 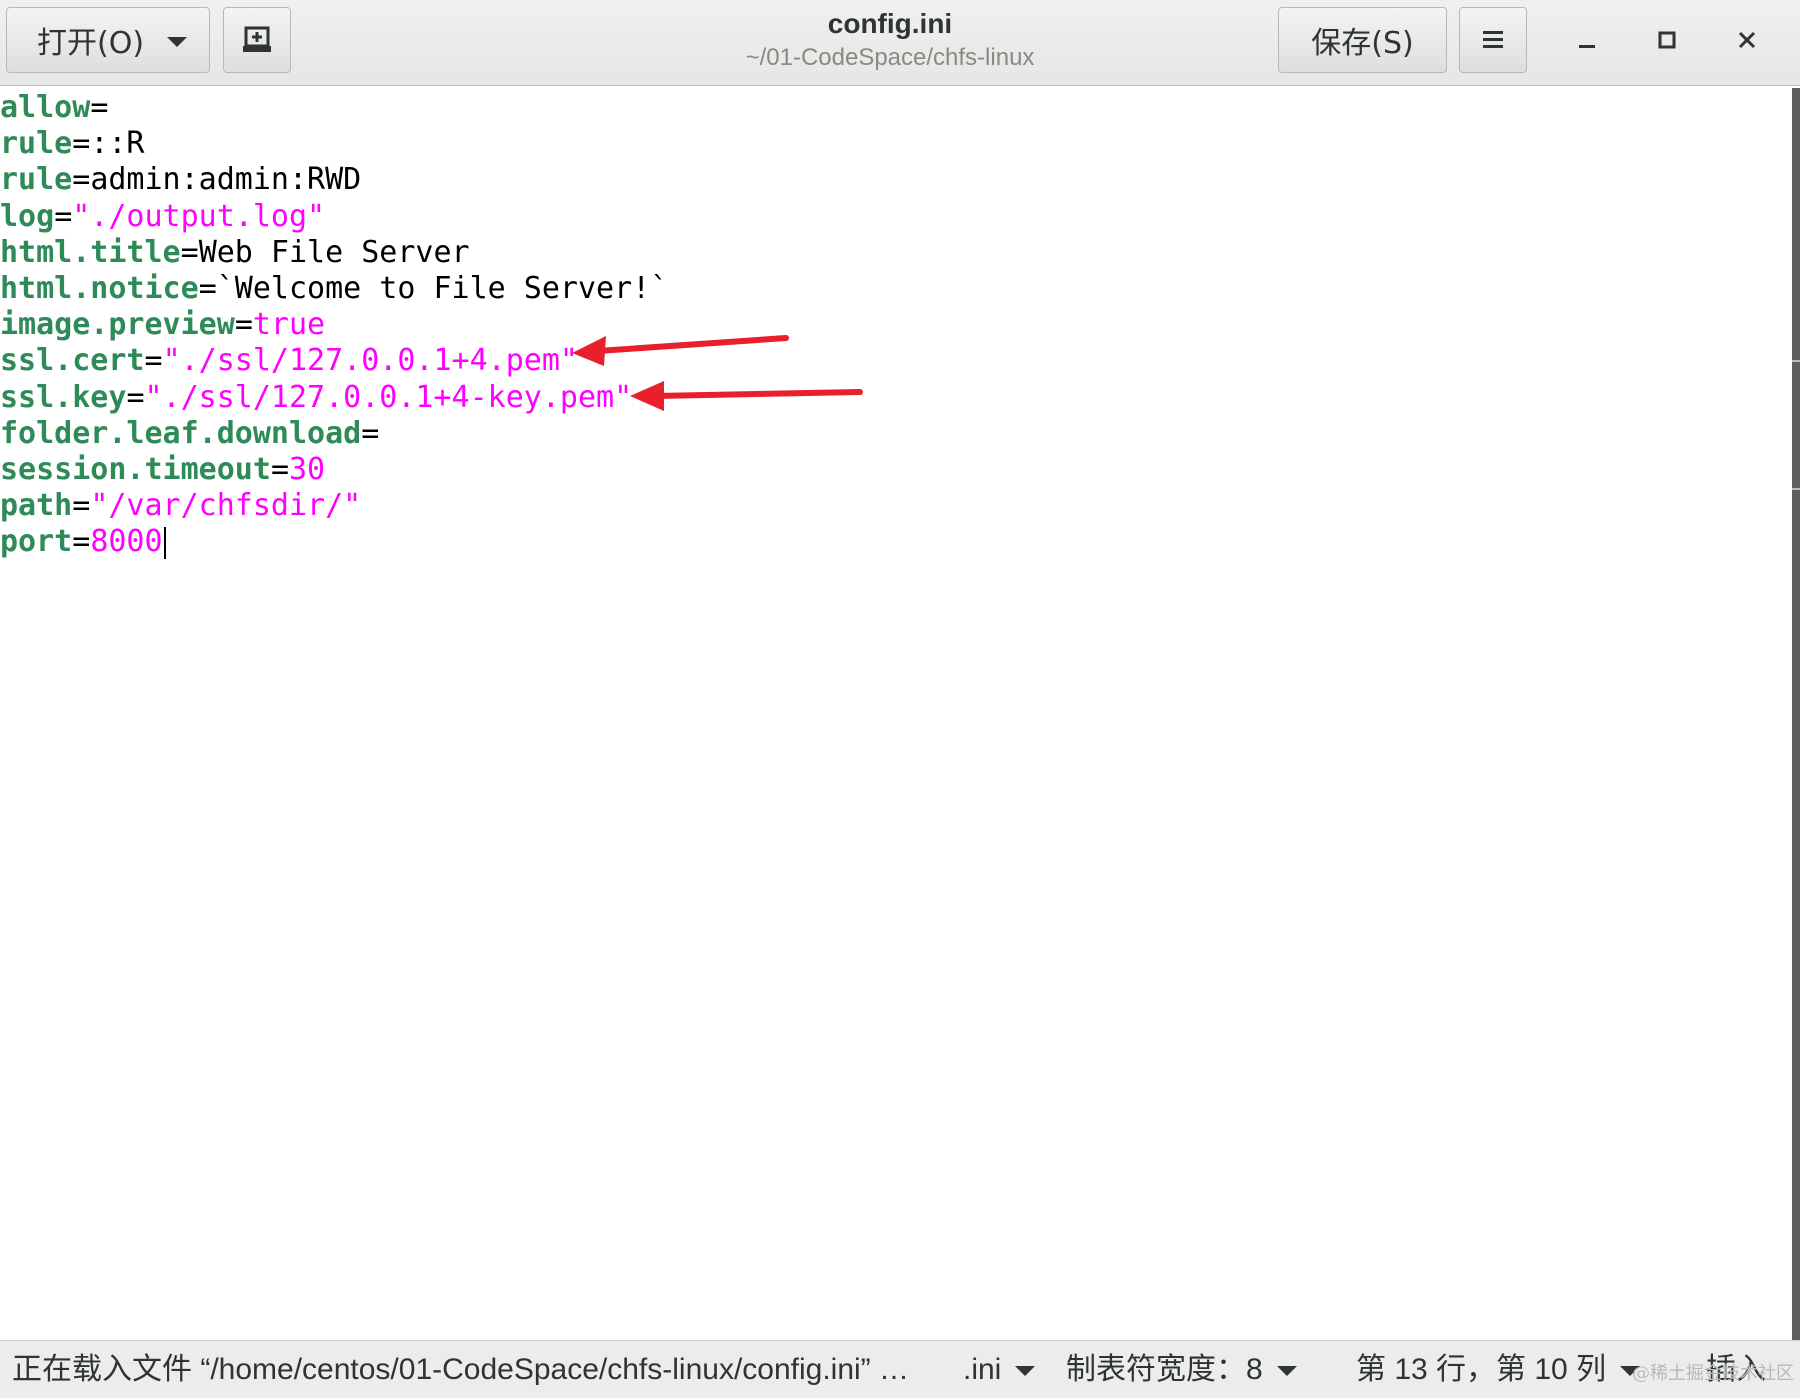 I want to click on new-document-button, so click(x=257, y=40).